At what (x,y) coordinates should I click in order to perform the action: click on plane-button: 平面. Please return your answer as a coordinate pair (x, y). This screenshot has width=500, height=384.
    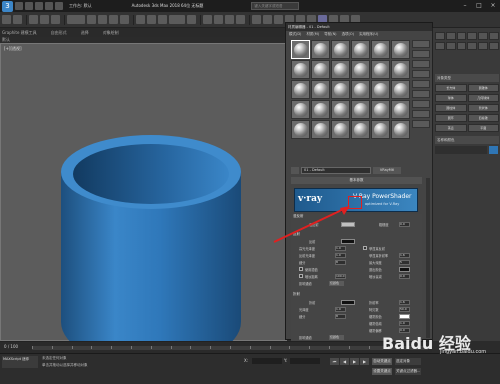
    Looking at the image, I should click on (483, 128).